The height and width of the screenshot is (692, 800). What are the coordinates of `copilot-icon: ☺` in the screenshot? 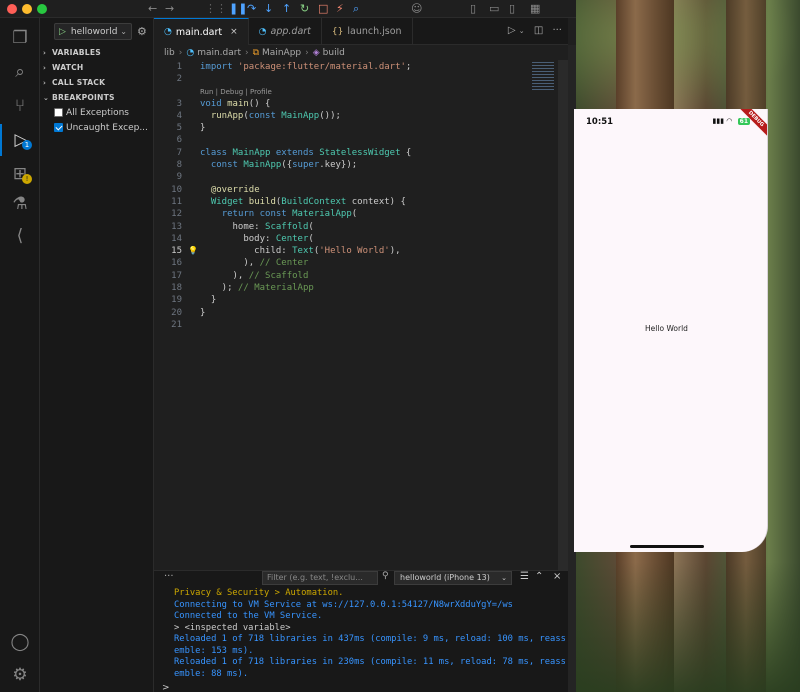 It's located at (416, 9).